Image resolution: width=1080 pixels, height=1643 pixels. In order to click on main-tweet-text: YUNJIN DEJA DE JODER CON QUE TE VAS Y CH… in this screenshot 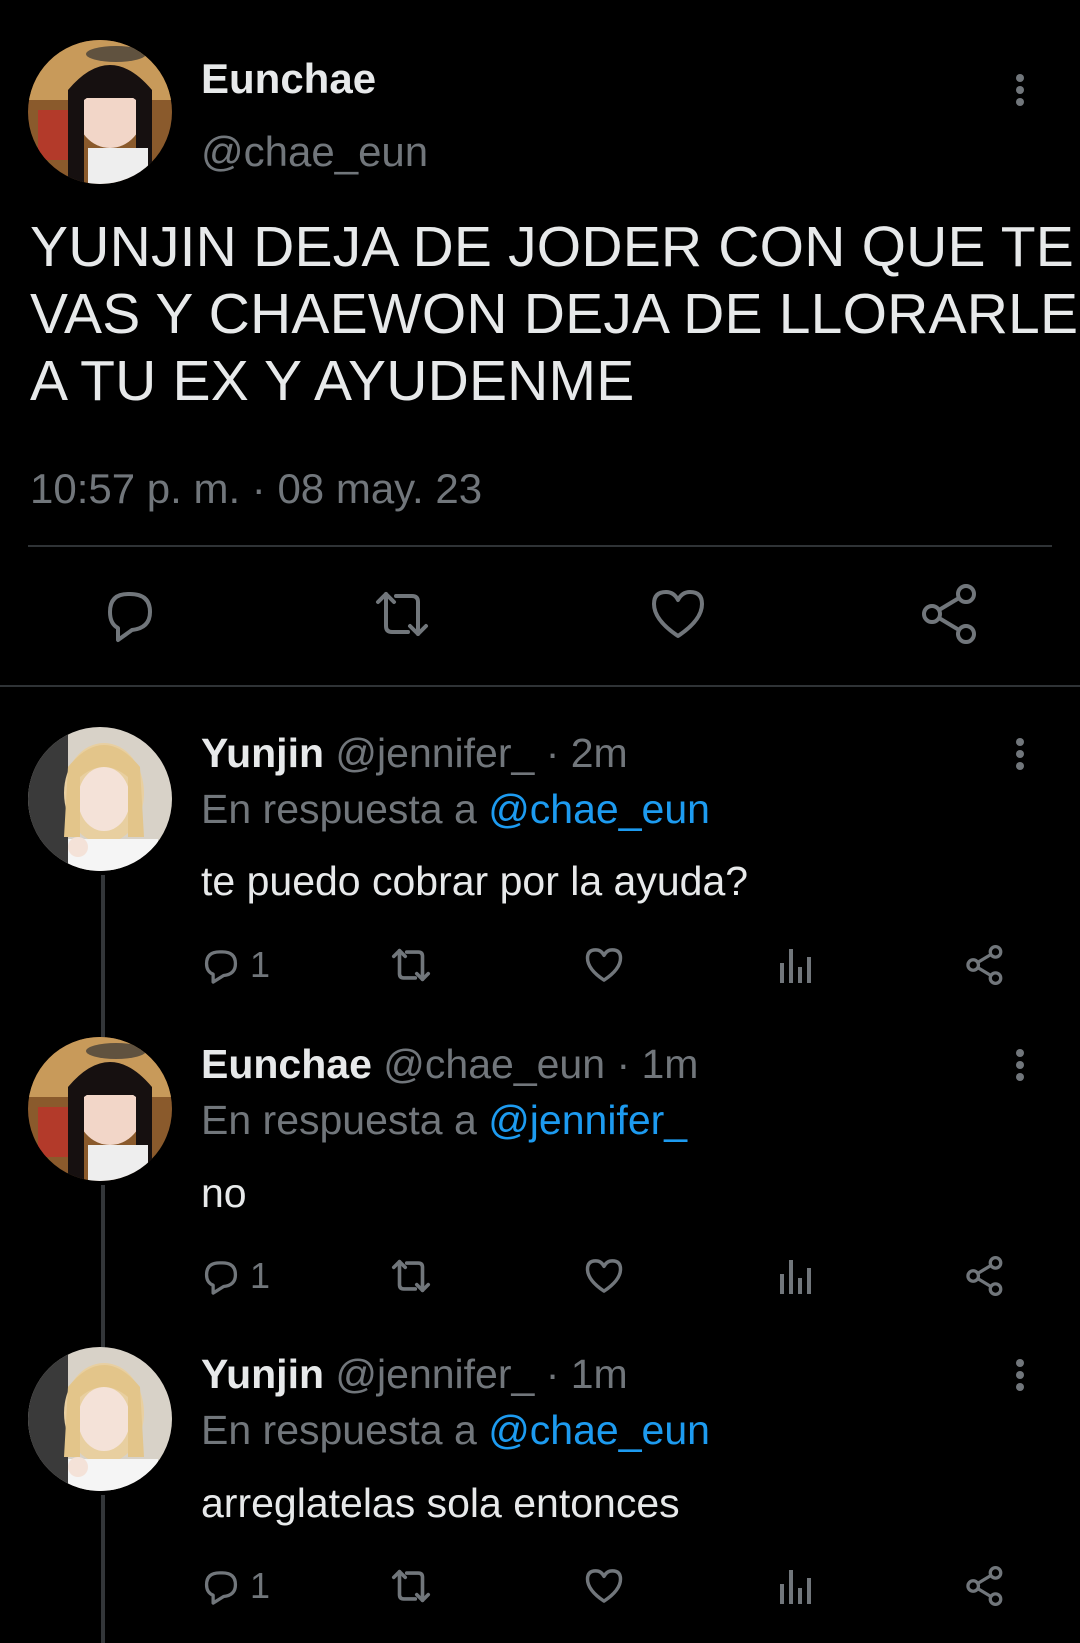, I will do `click(554, 314)`.